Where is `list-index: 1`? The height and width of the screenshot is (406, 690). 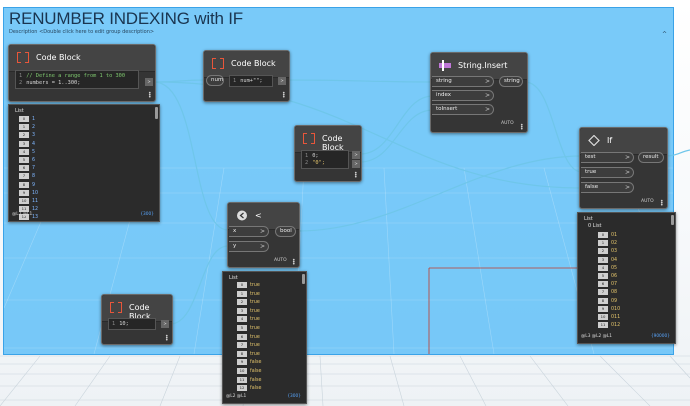
list-index: 1 is located at coordinates (24, 127).